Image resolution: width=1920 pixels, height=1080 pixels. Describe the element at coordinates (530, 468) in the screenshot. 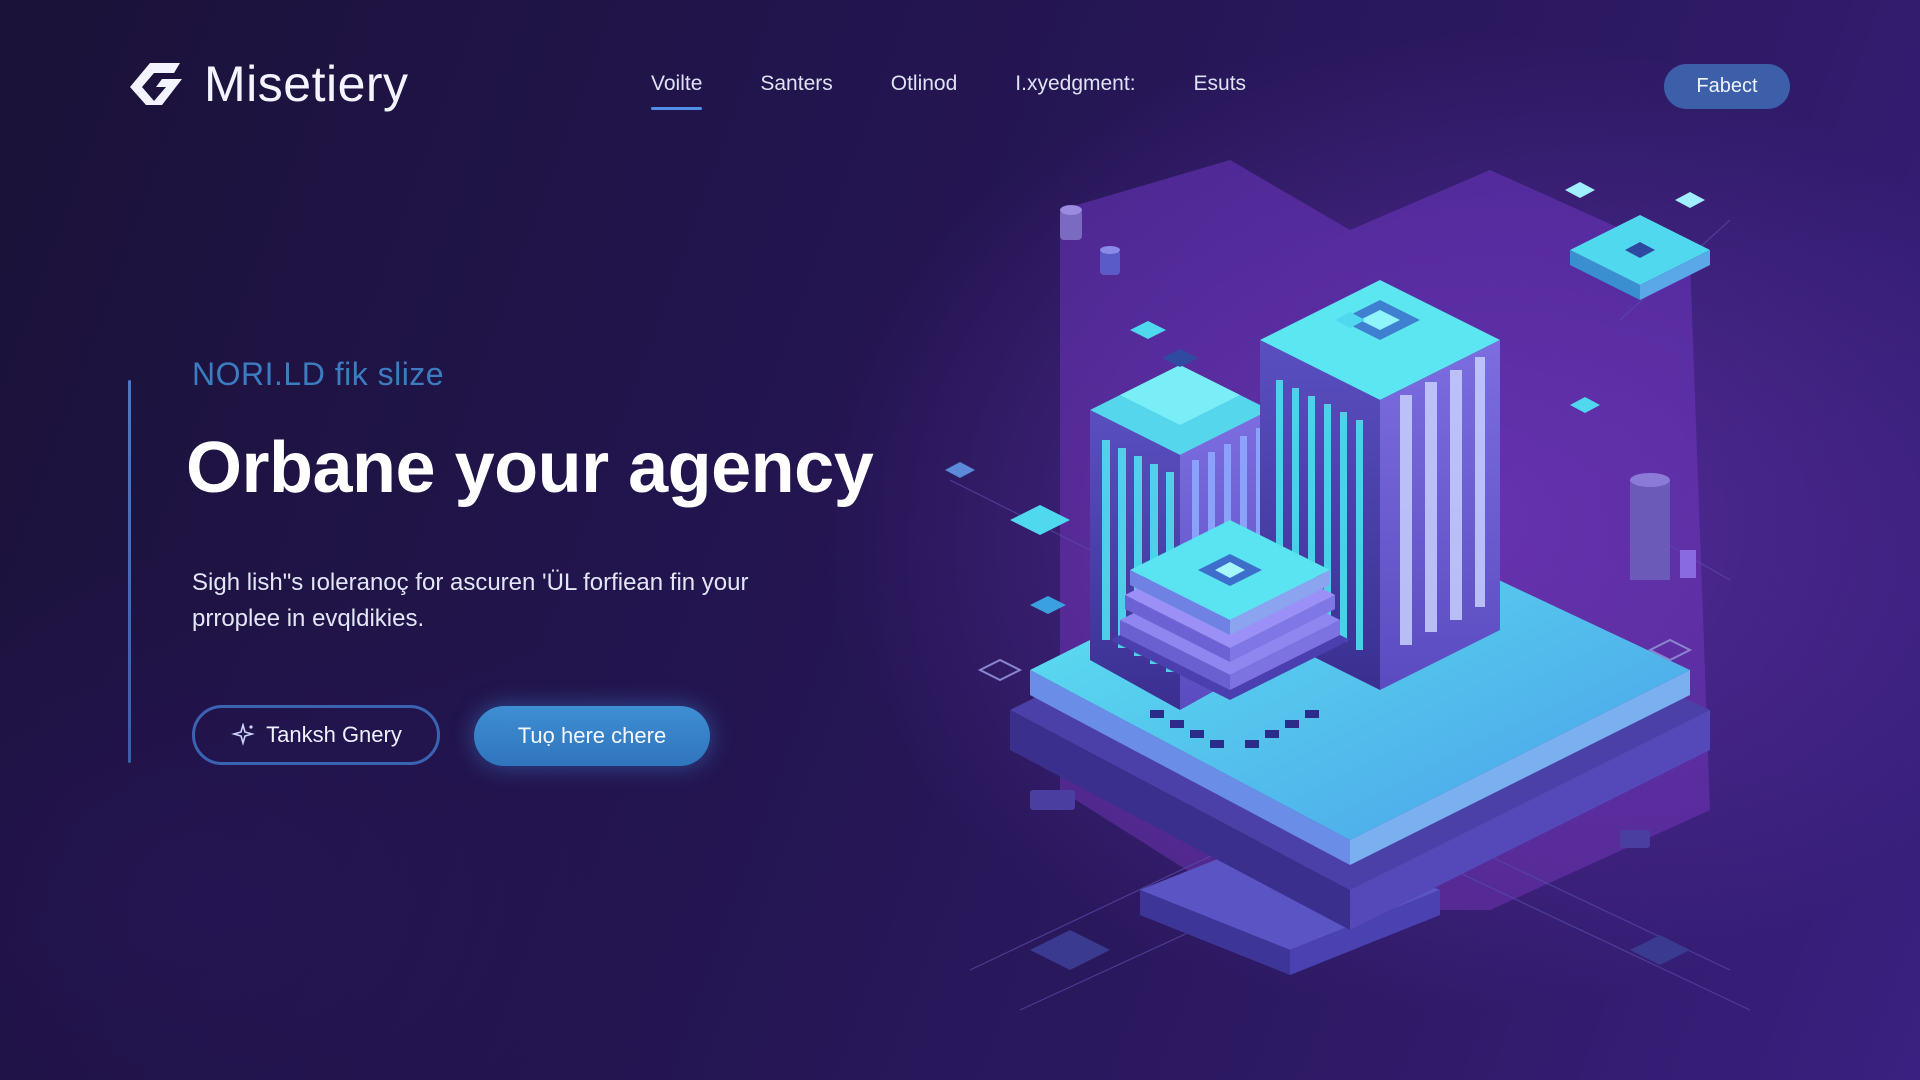

I see `hero-title: Orbane your agency` at that location.